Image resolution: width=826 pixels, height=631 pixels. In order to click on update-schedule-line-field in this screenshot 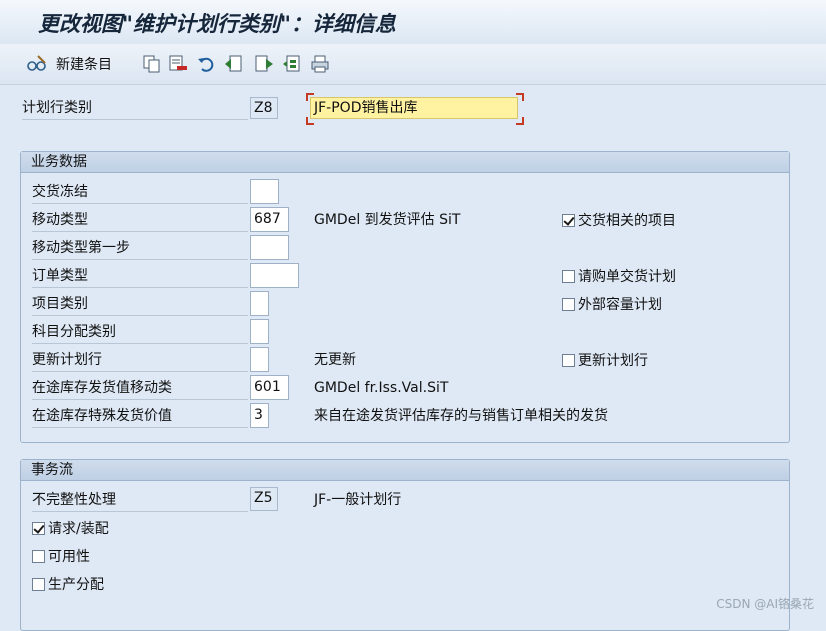, I will do `click(259, 359)`.